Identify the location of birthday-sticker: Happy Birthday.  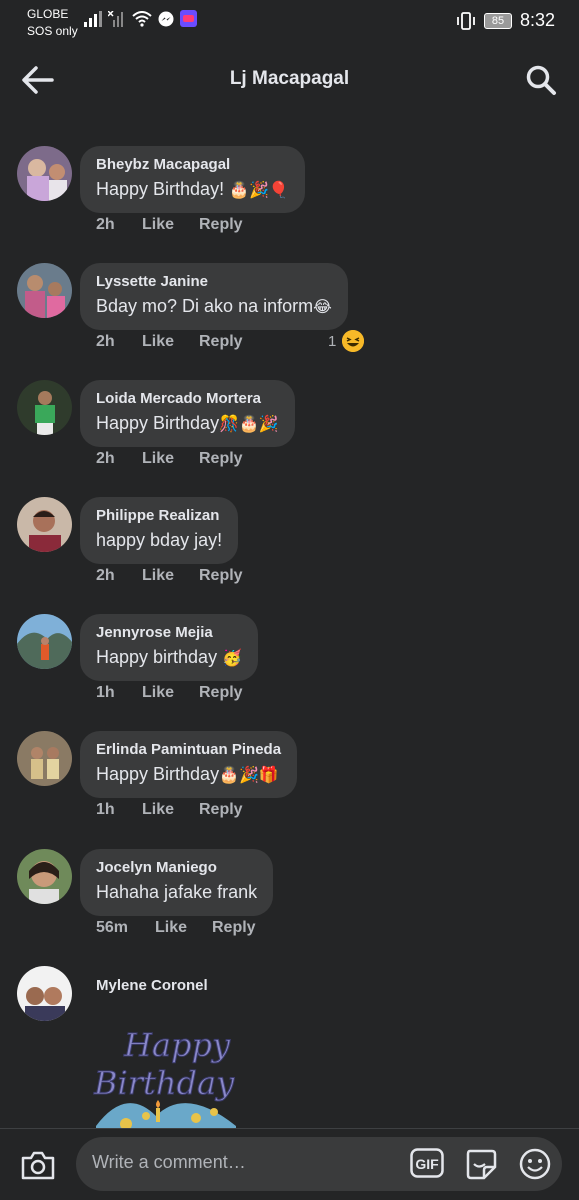
(166, 1076).